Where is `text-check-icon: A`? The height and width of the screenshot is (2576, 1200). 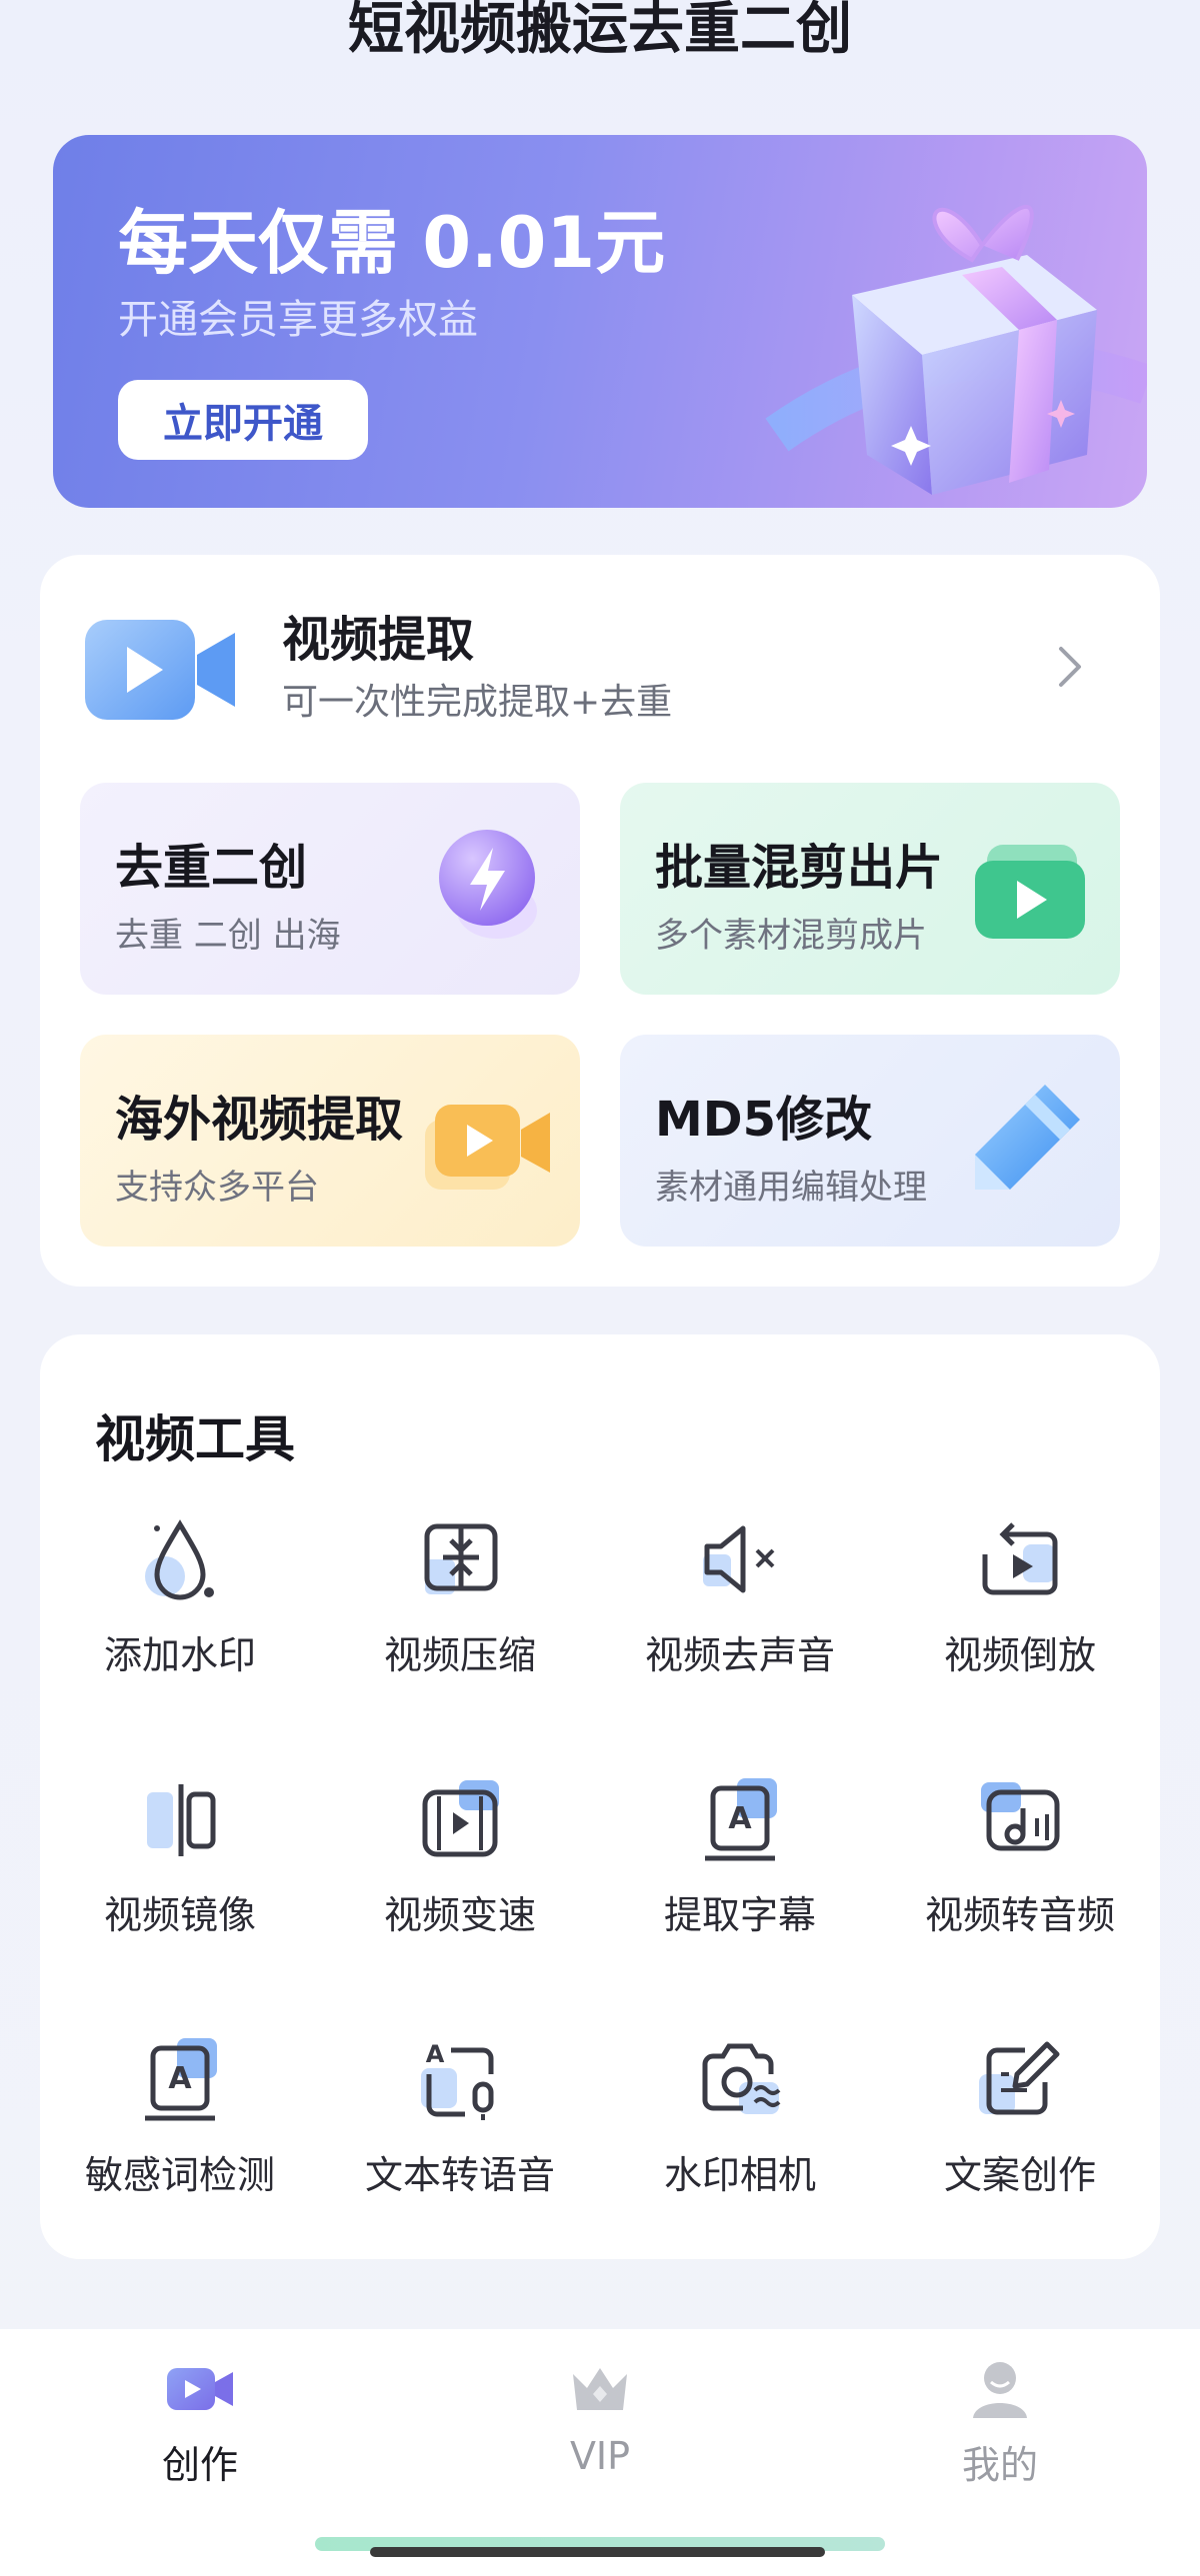 text-check-icon: A is located at coordinates (181, 2079).